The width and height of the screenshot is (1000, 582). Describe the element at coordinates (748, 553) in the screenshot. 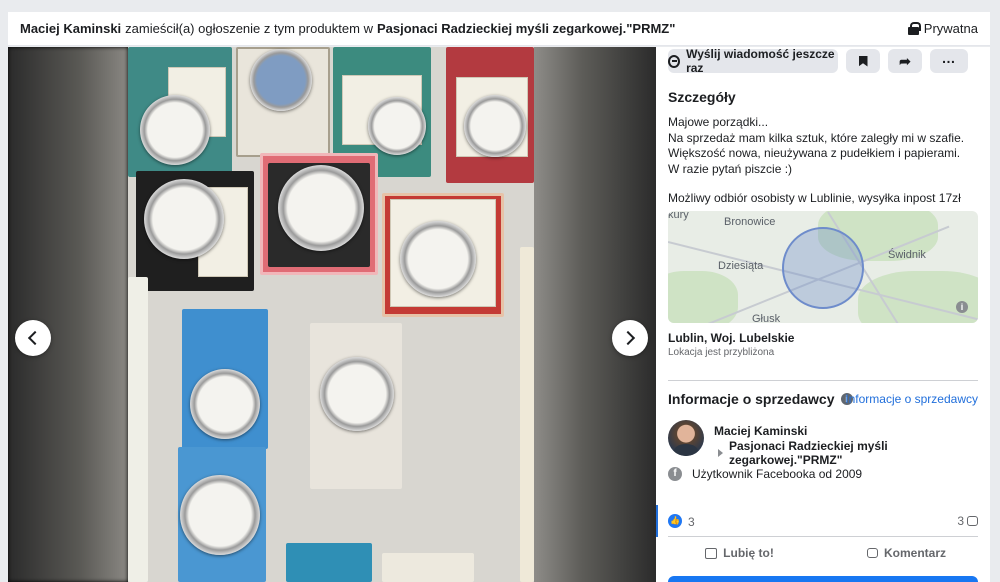

I see `like-button-label: Lubię to!` at that location.